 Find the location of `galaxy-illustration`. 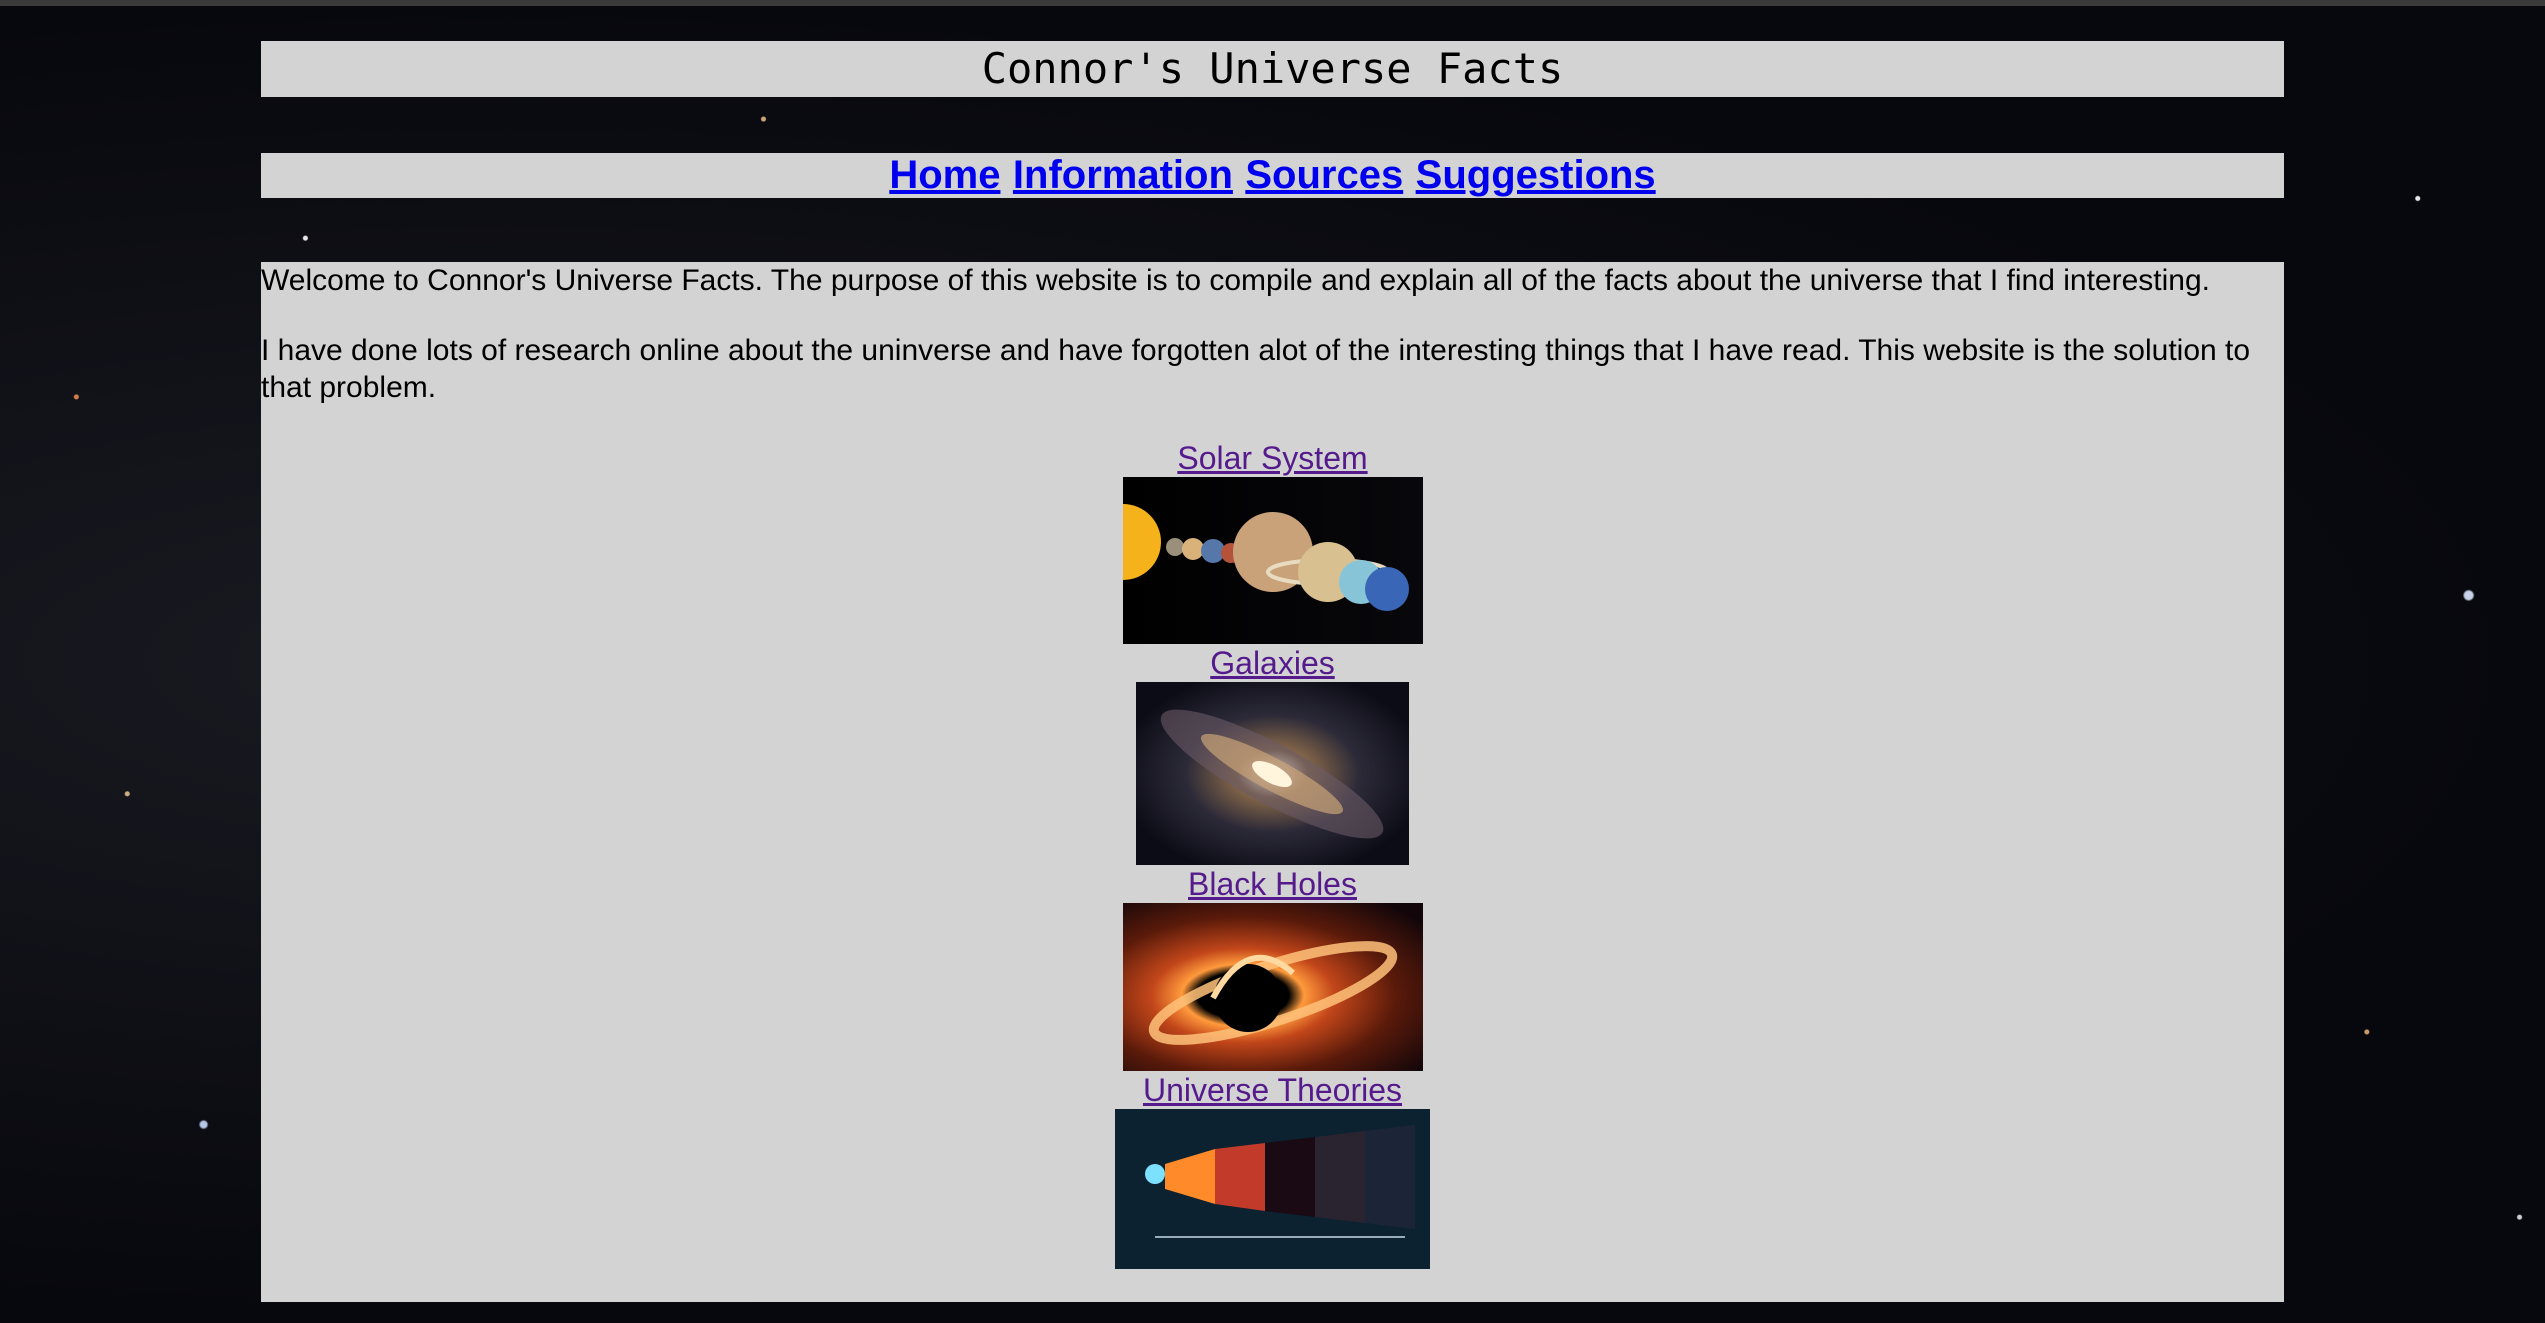

galaxy-illustration is located at coordinates (1272, 774).